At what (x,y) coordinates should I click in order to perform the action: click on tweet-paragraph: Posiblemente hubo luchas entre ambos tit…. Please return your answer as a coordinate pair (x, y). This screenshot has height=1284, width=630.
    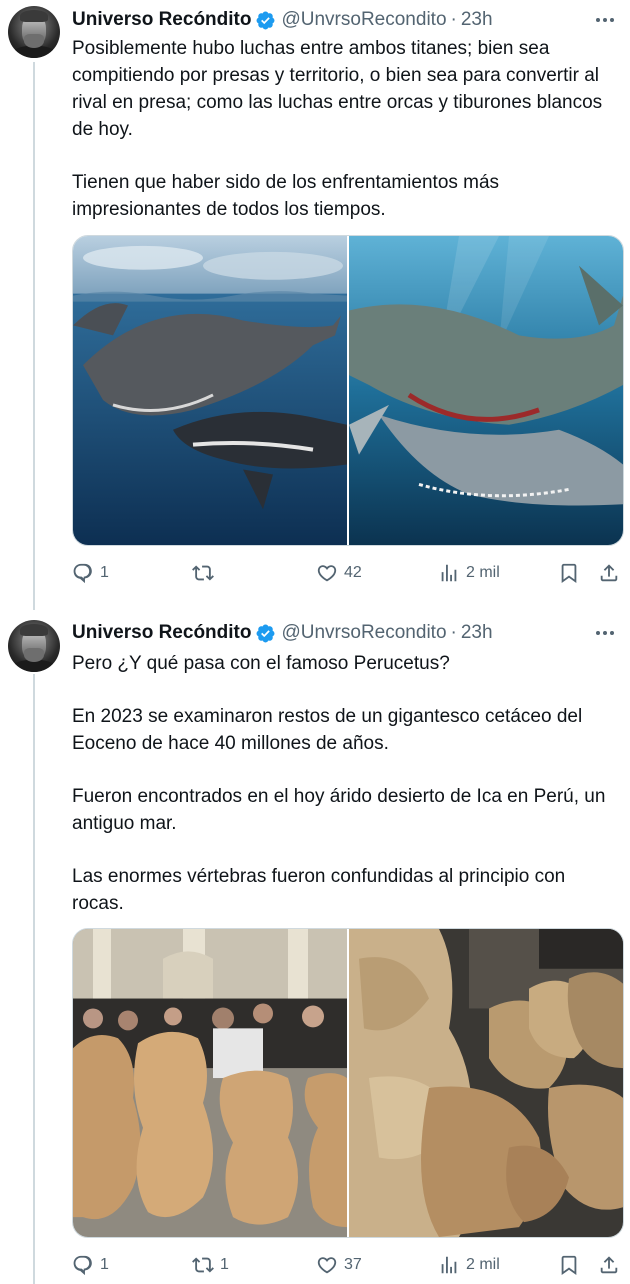
    Looking at the image, I should click on (337, 89).